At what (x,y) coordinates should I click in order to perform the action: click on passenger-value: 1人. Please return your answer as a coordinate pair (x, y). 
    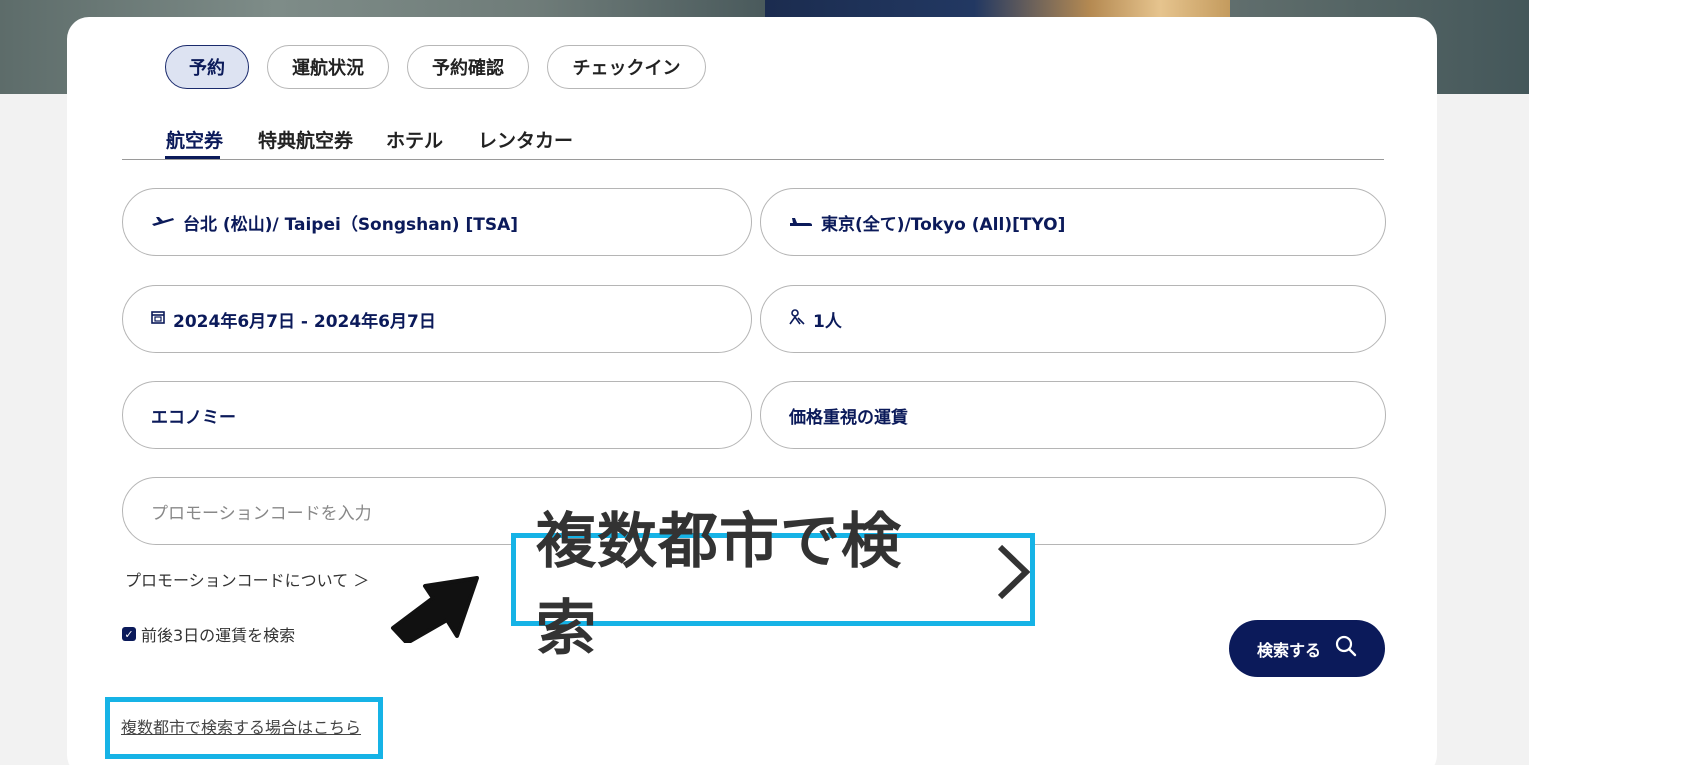
    Looking at the image, I should click on (827, 321).